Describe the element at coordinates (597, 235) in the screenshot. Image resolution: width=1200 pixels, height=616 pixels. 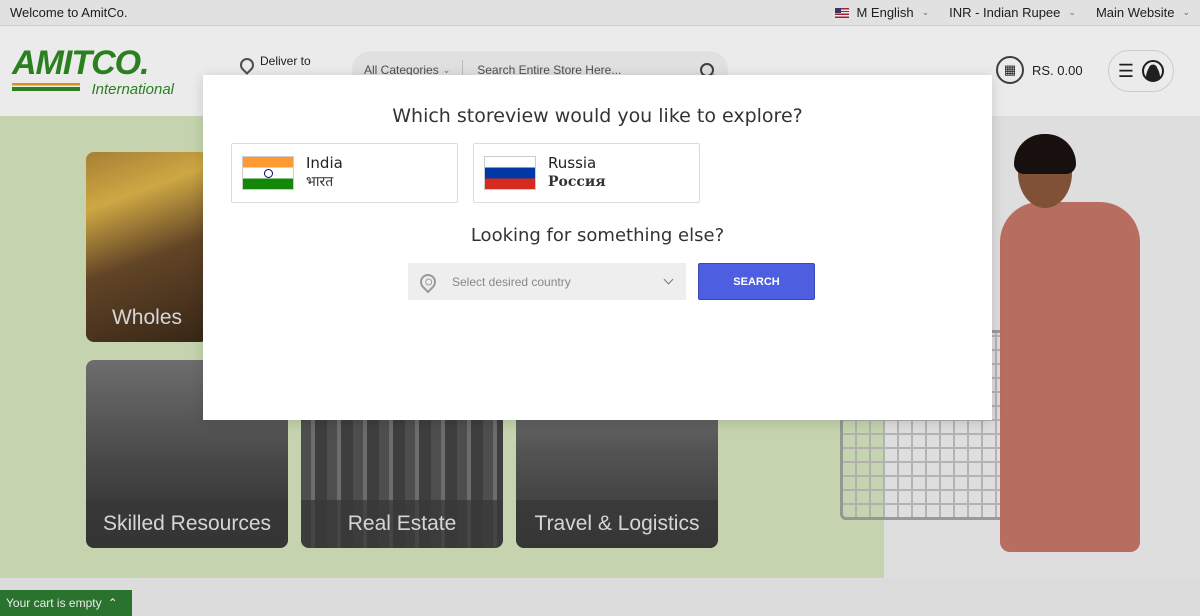
I see `modal-subtitle: Looking for something else?` at that location.